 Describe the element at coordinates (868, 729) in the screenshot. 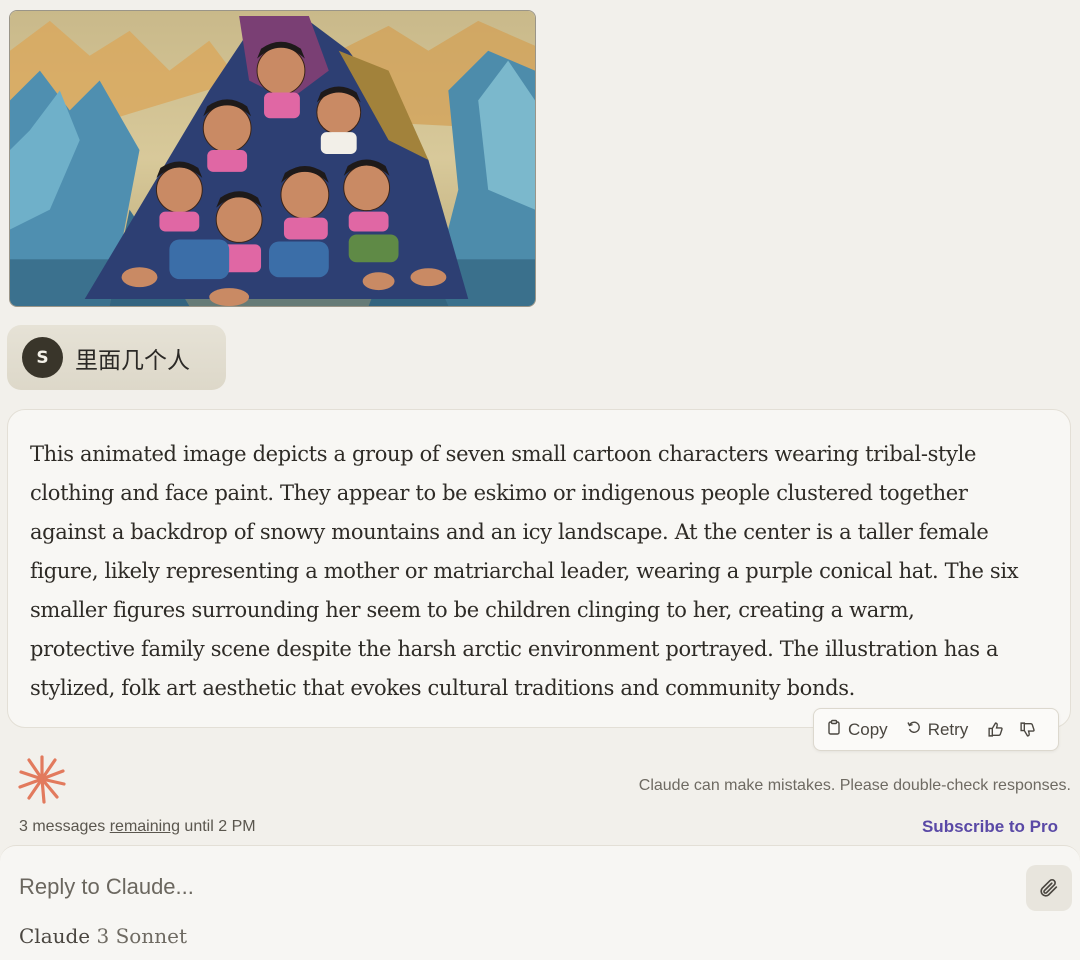

I see `copy-label: Copy` at that location.